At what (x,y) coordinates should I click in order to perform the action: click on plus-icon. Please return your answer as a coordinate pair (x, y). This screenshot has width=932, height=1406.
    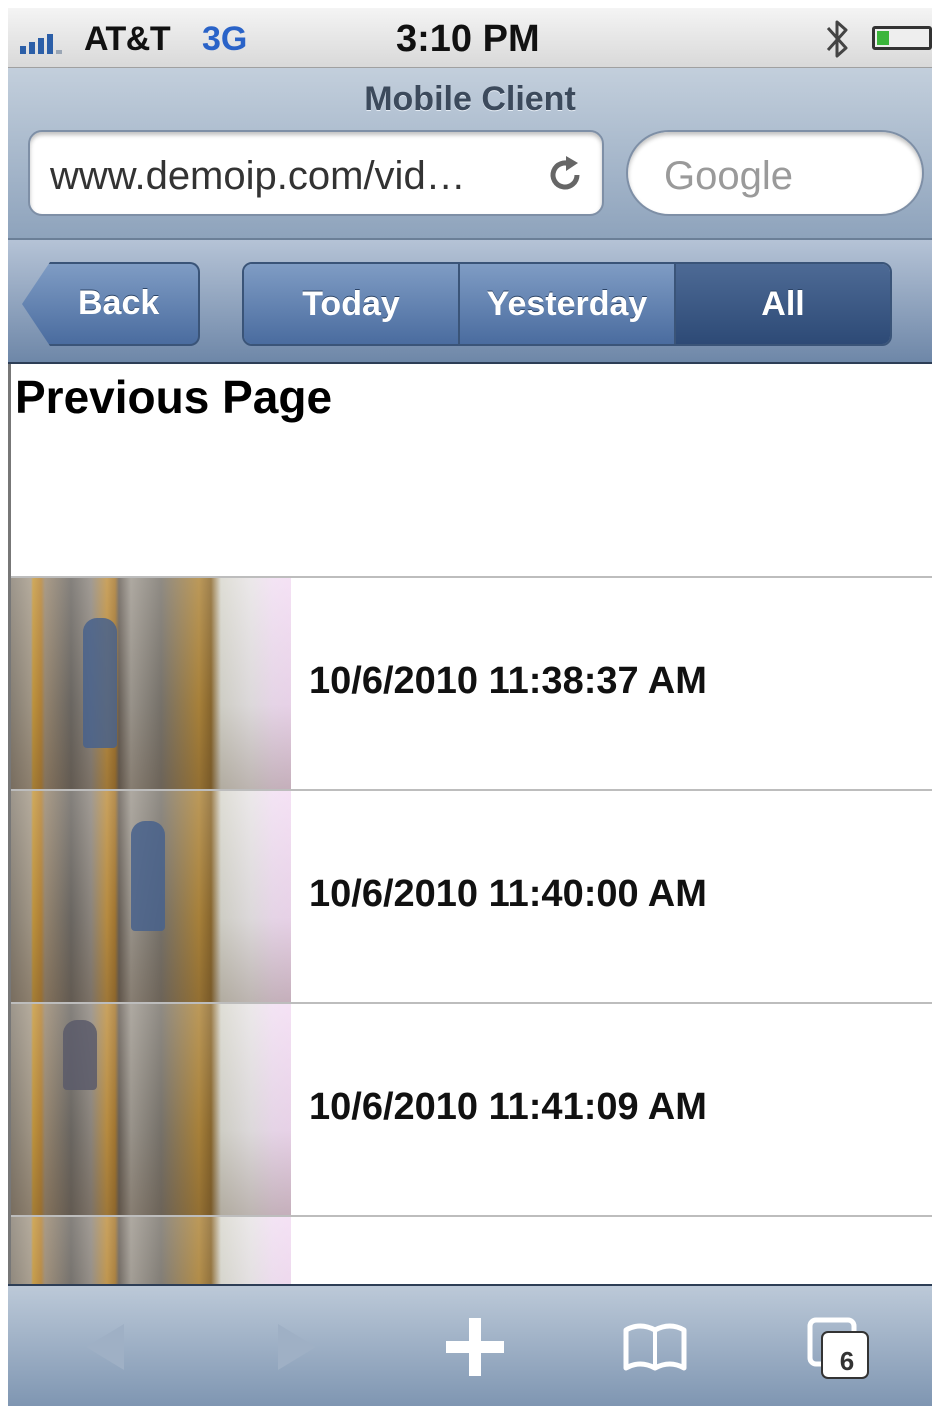
    Looking at the image, I should click on (475, 1347).